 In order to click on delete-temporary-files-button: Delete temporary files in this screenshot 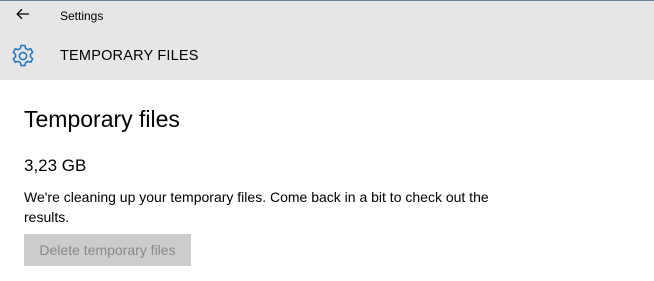, I will do `click(107, 250)`.